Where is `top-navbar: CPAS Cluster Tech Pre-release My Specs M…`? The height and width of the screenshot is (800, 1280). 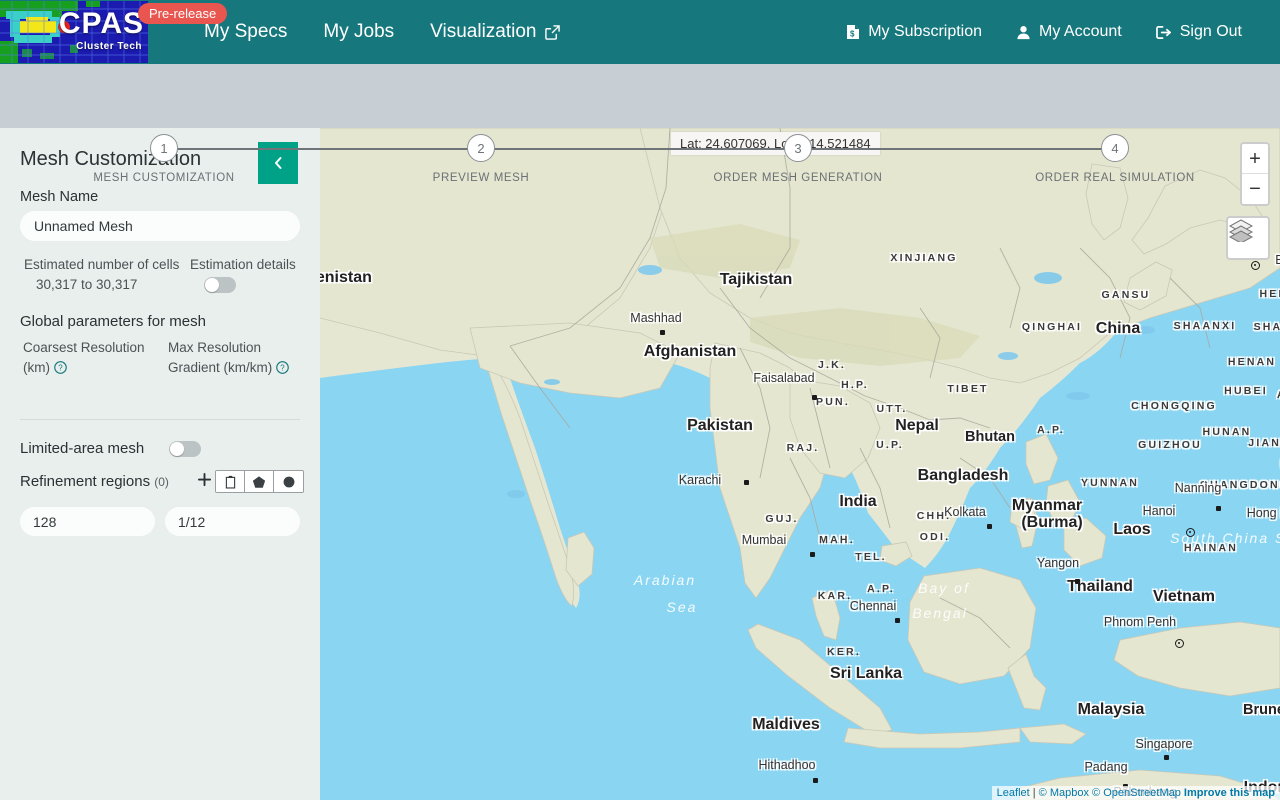
top-navbar: CPAS Cluster Tech Pre-release My Specs M… is located at coordinates (640, 32).